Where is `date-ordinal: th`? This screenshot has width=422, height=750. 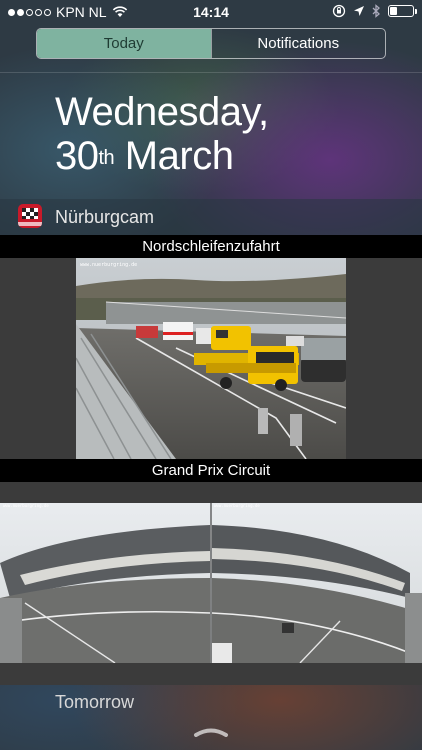 date-ordinal: th is located at coordinates (106, 158).